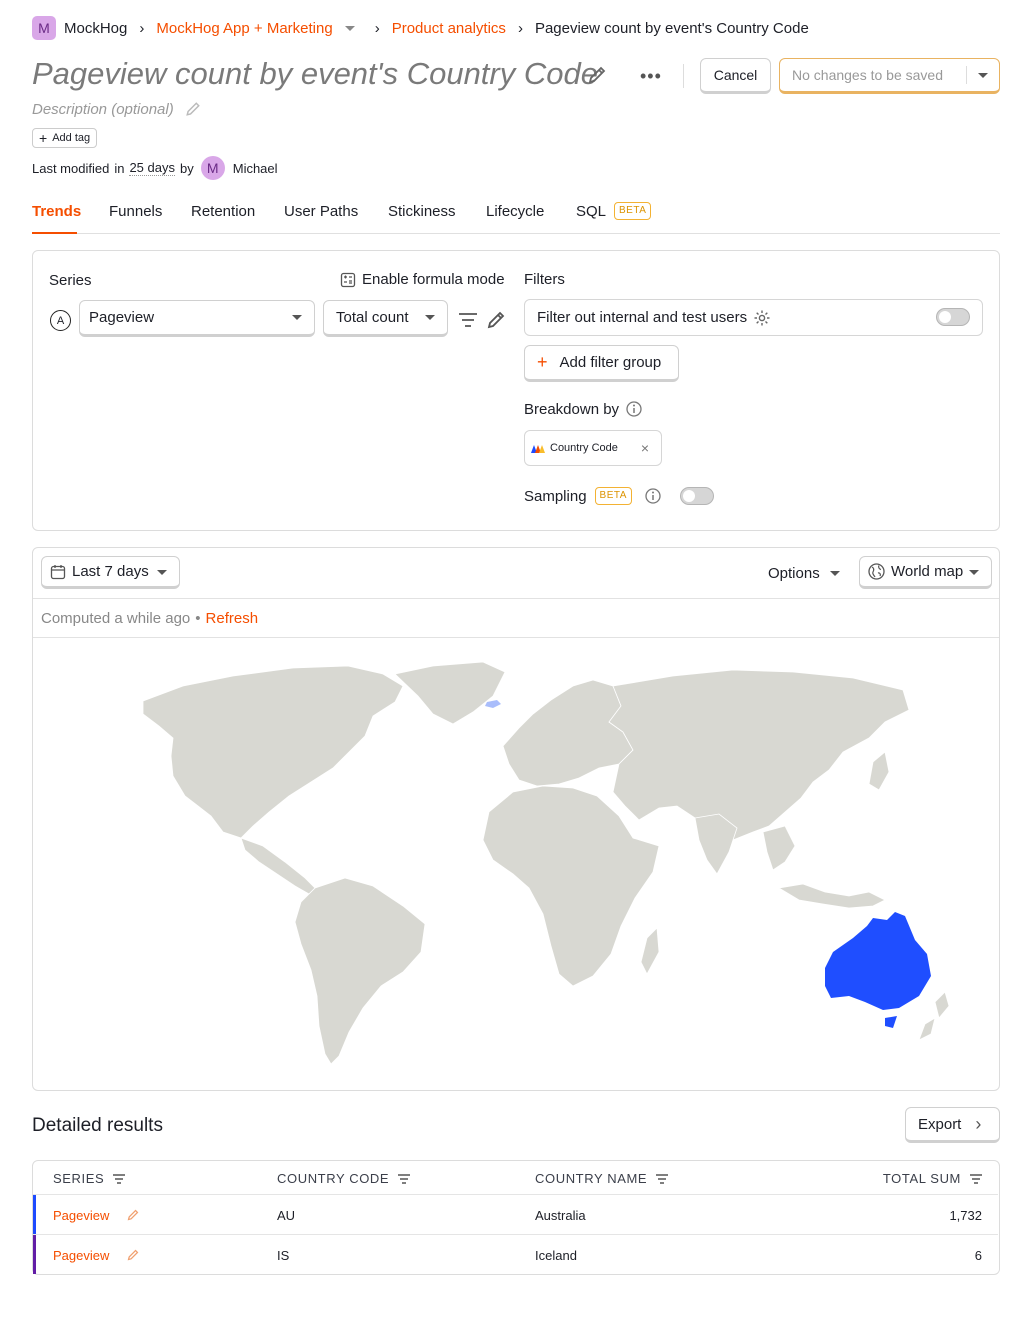 The width and height of the screenshot is (1032, 1340). What do you see at coordinates (422, 279) in the screenshot?
I see `formula-mode-toggle: Enable formula mode` at bounding box center [422, 279].